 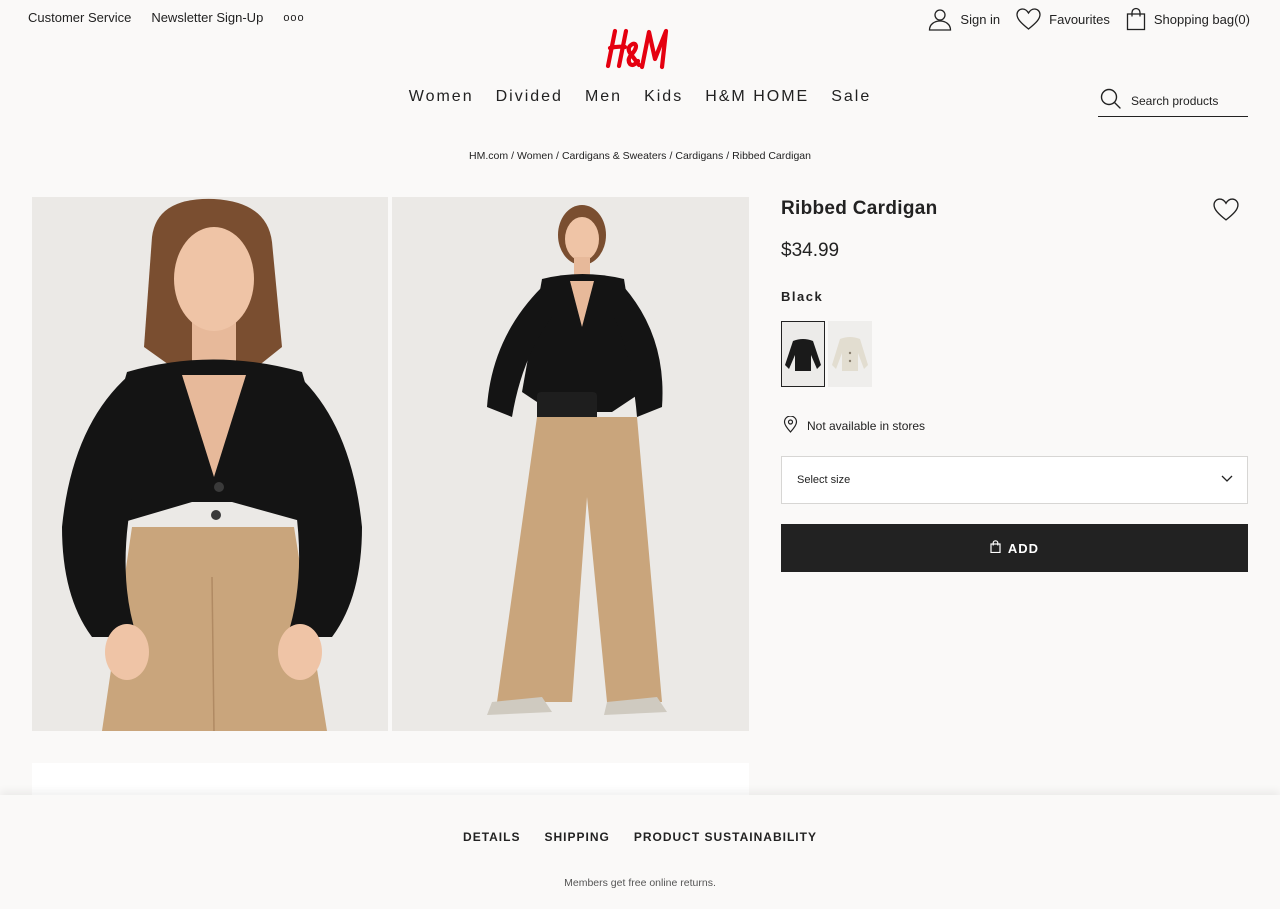 I want to click on size-select-placeholder: Select size, so click(x=824, y=480).